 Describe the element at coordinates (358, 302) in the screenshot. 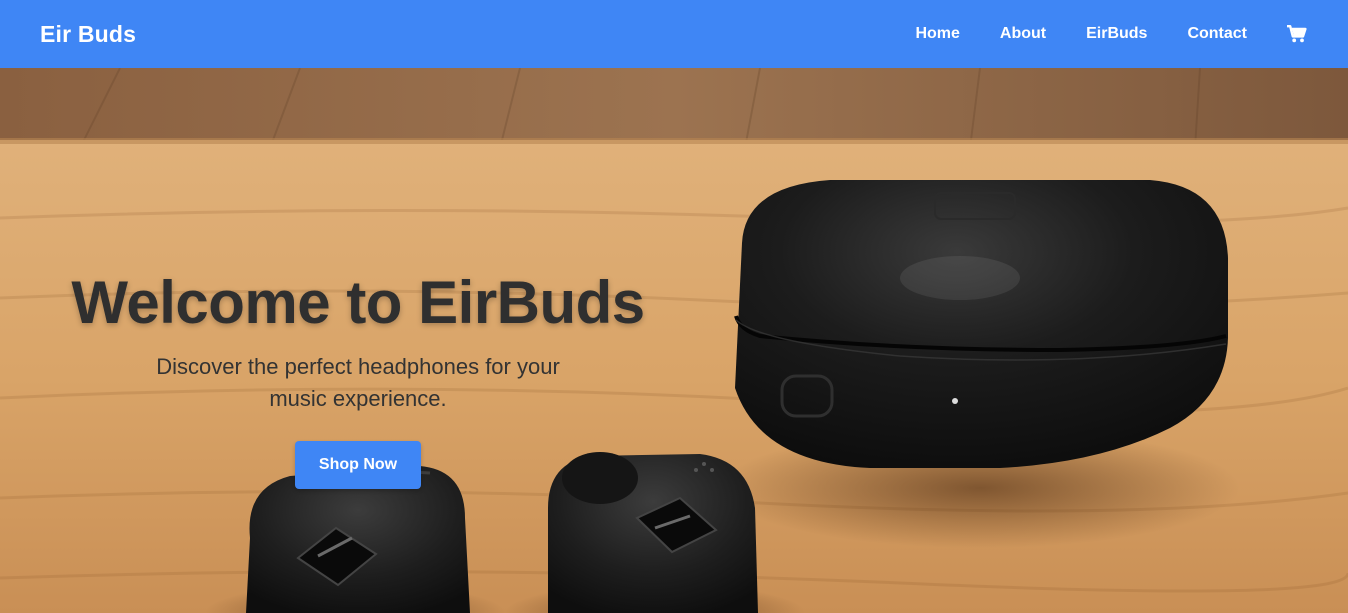

I see `hero-title: Welcome to EirBuds` at that location.